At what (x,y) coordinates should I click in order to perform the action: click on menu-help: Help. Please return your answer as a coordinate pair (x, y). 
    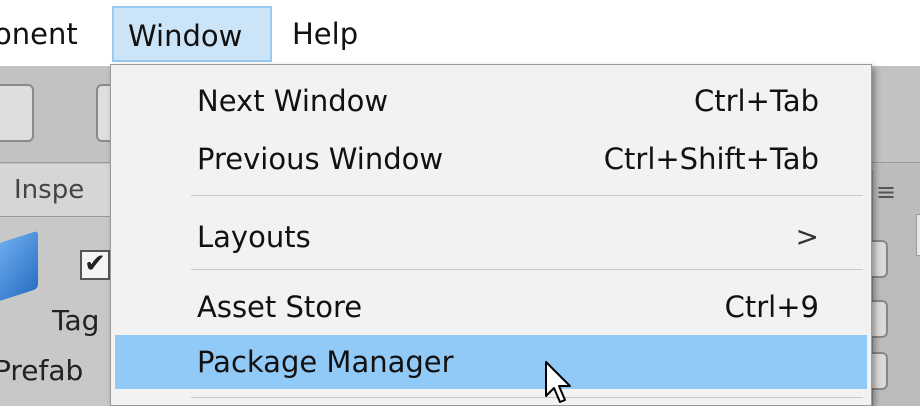
    Looking at the image, I should click on (325, 34).